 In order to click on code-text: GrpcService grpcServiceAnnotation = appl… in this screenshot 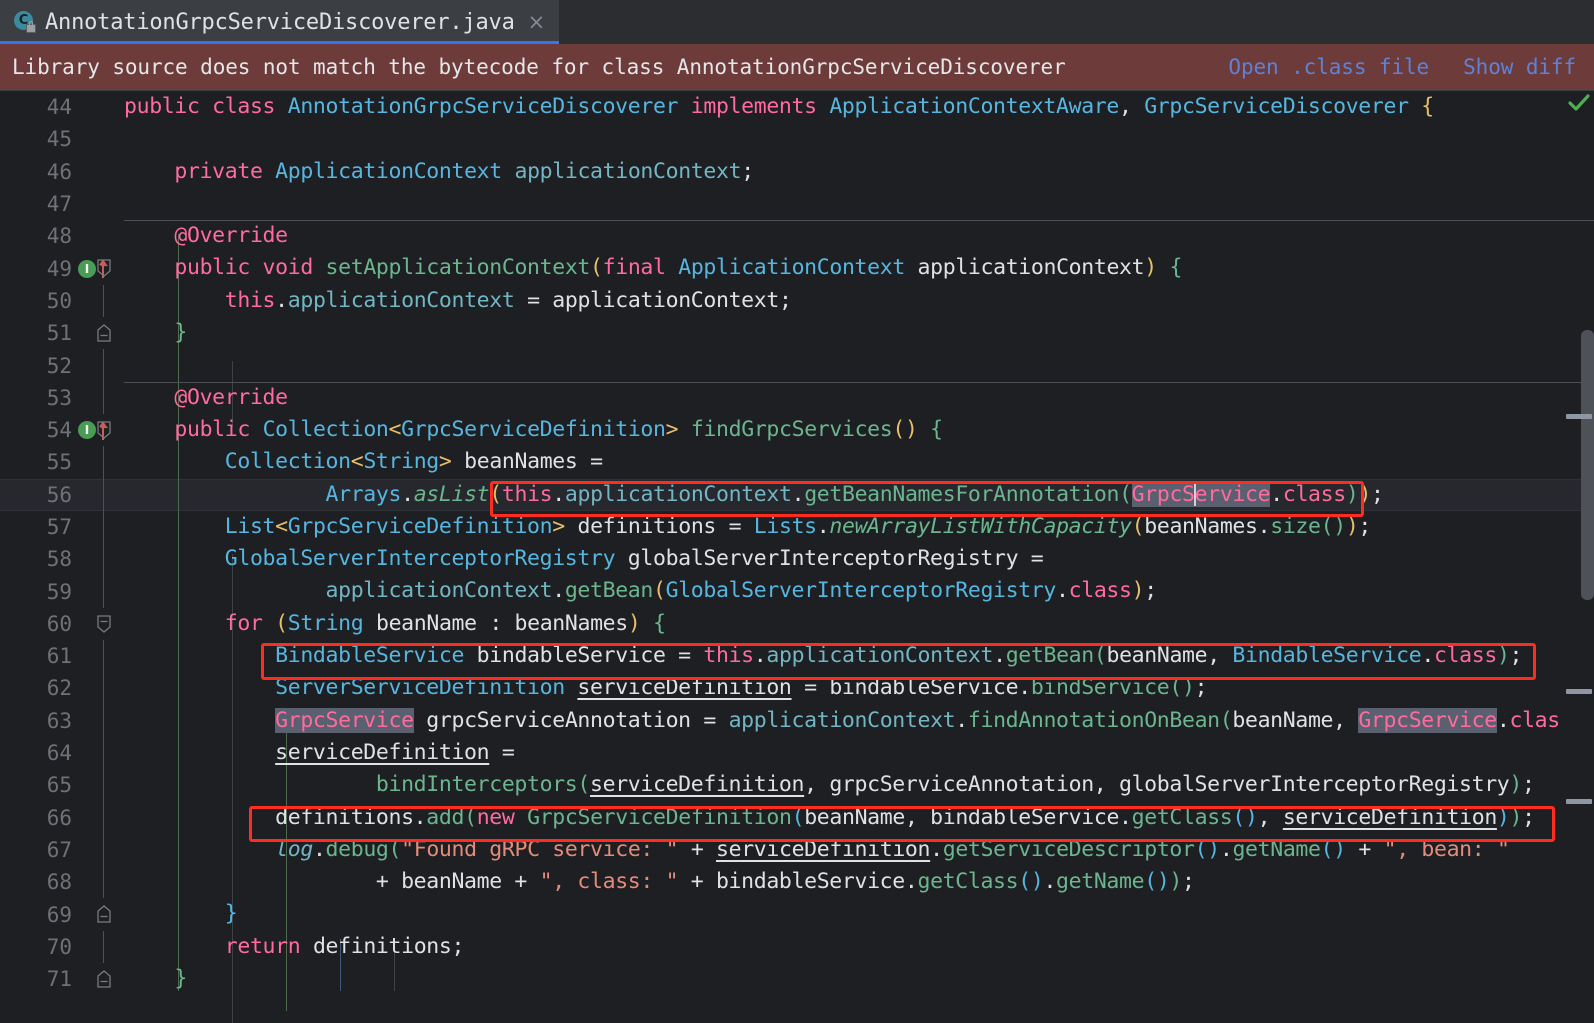, I will do `click(917, 720)`.